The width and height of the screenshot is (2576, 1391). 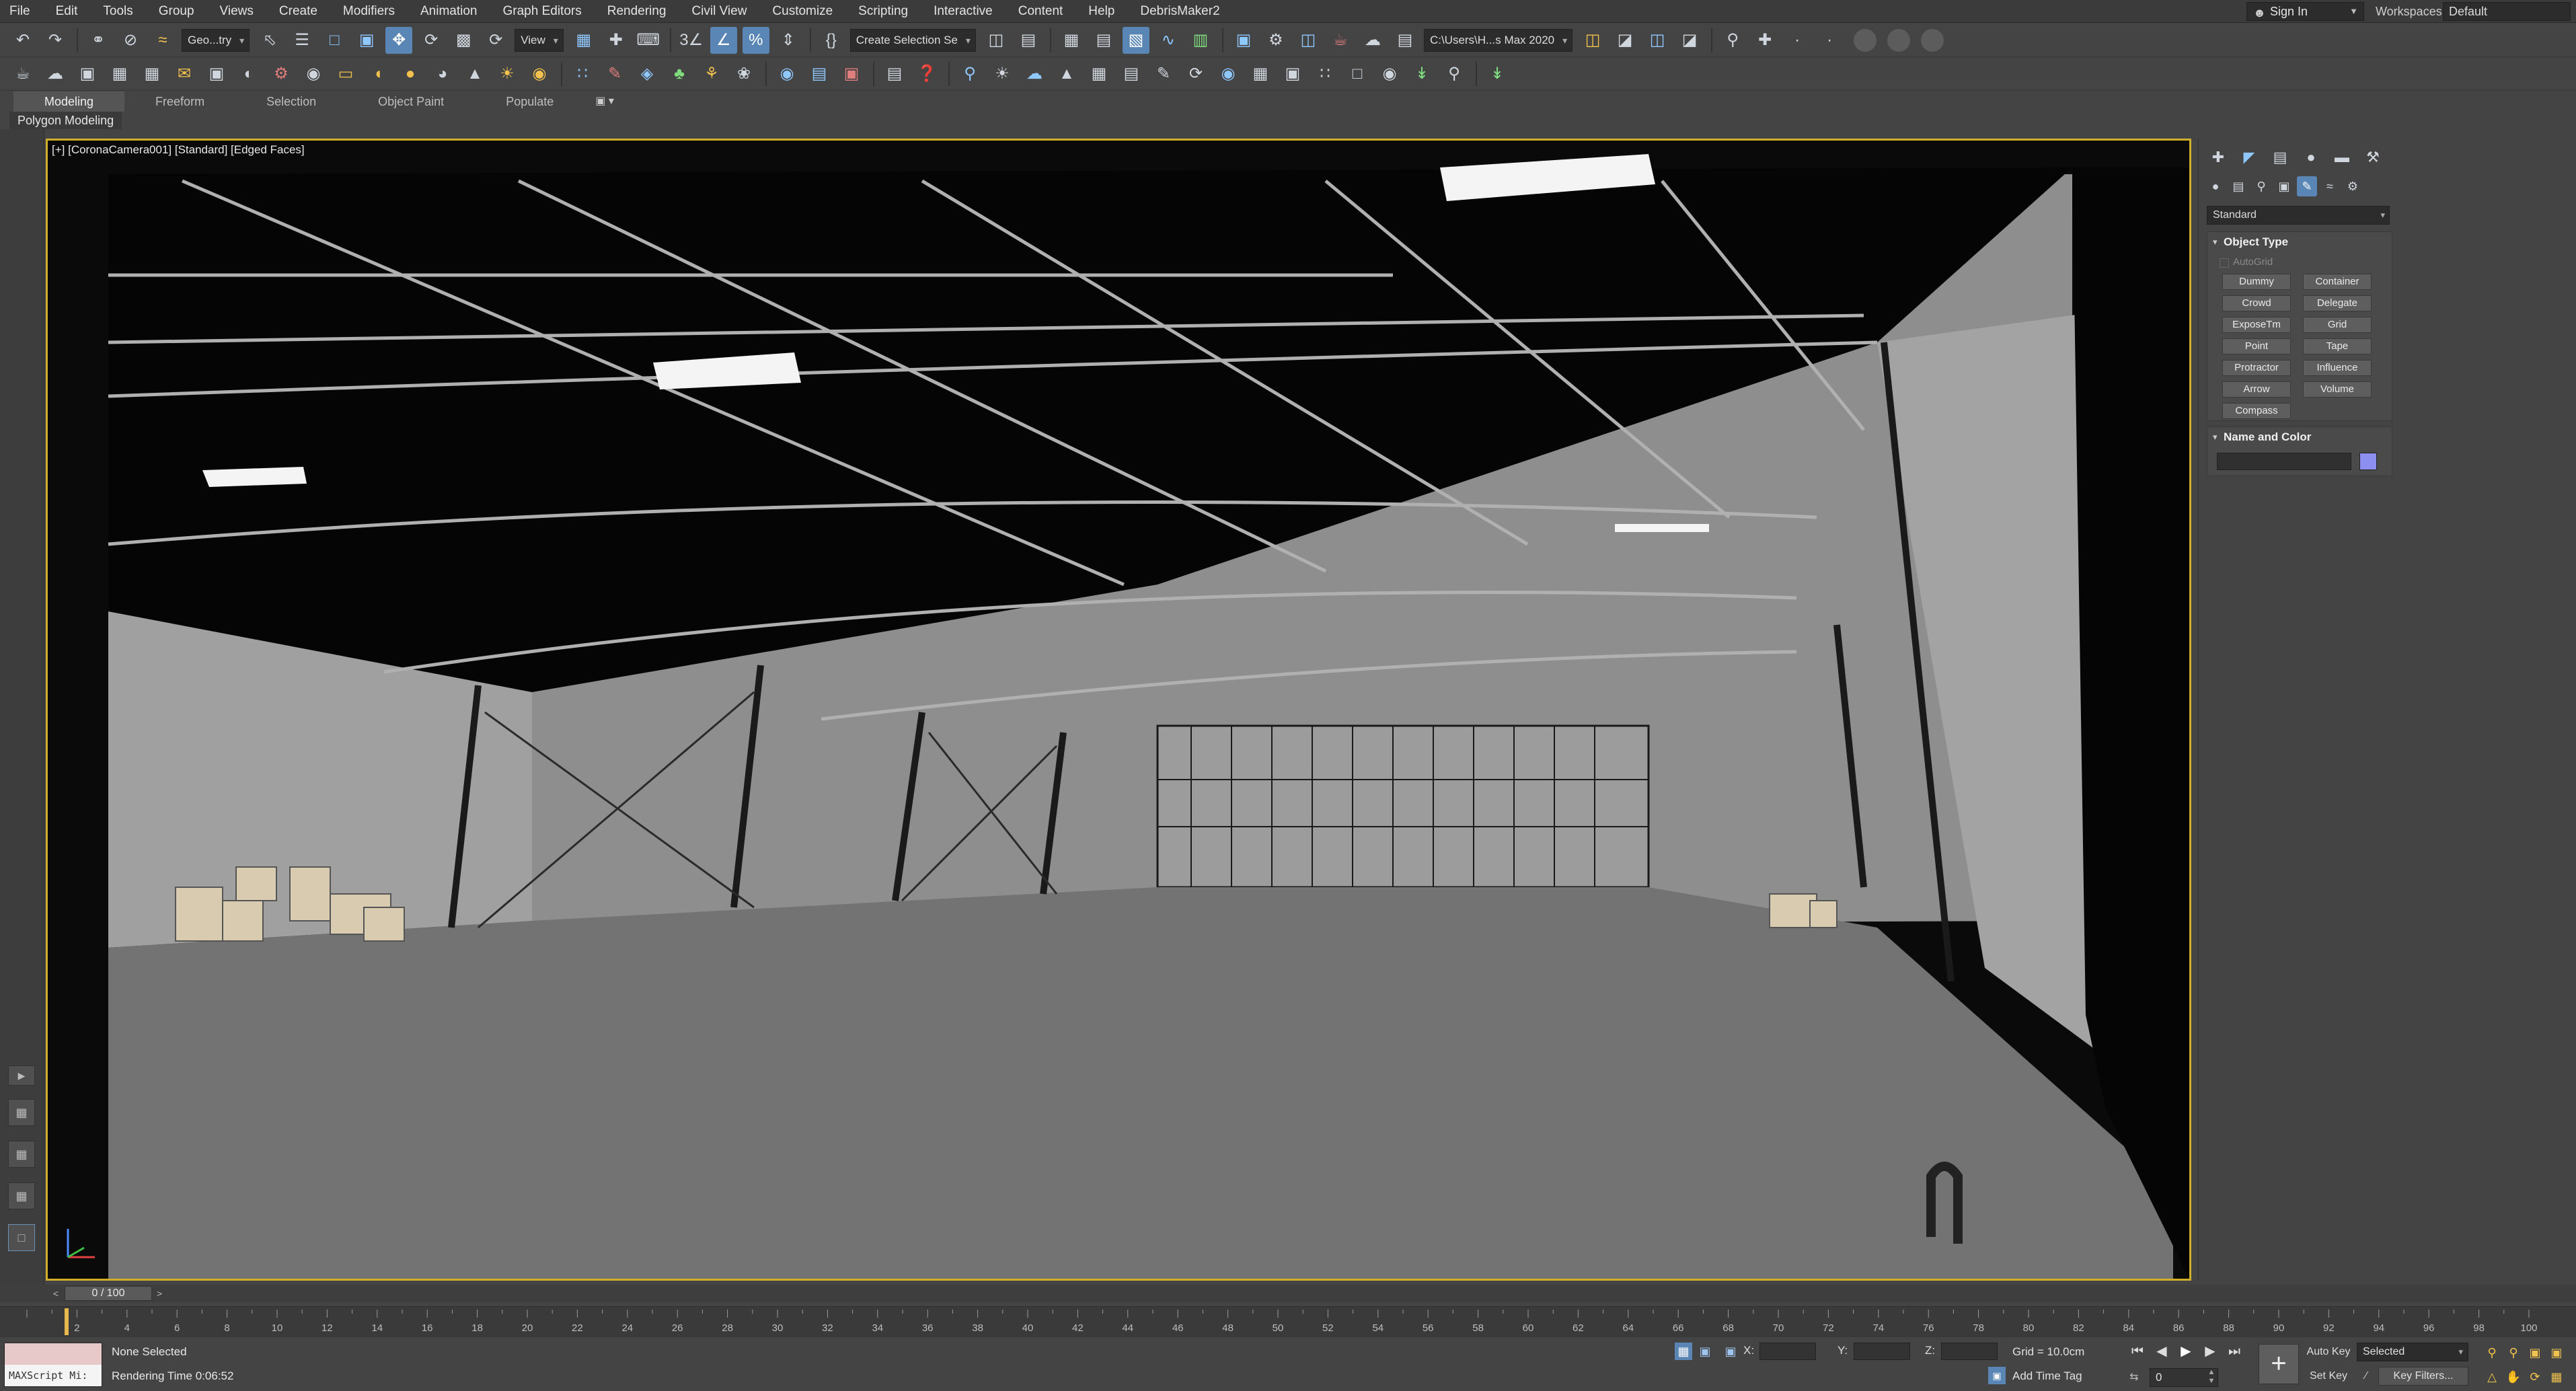 I want to click on open-folder-icon: ◫, so click(x=1592, y=40).